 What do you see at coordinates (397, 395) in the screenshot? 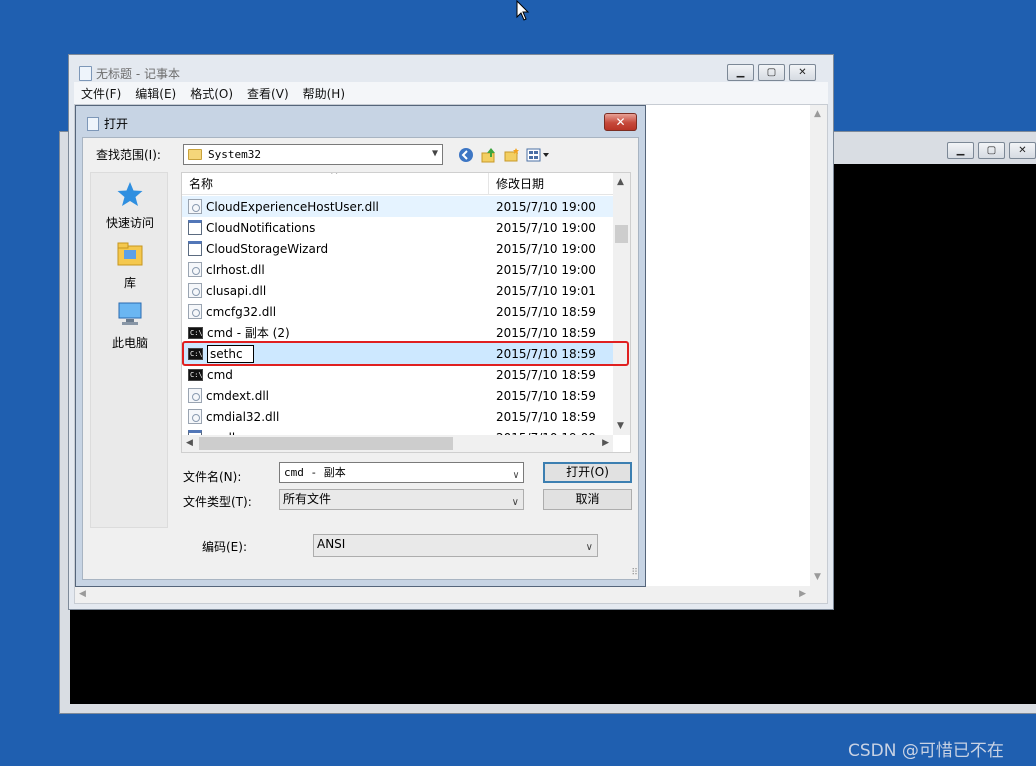
I see `file-row: cmdext.dll 2015/7/10 18:59` at bounding box center [397, 395].